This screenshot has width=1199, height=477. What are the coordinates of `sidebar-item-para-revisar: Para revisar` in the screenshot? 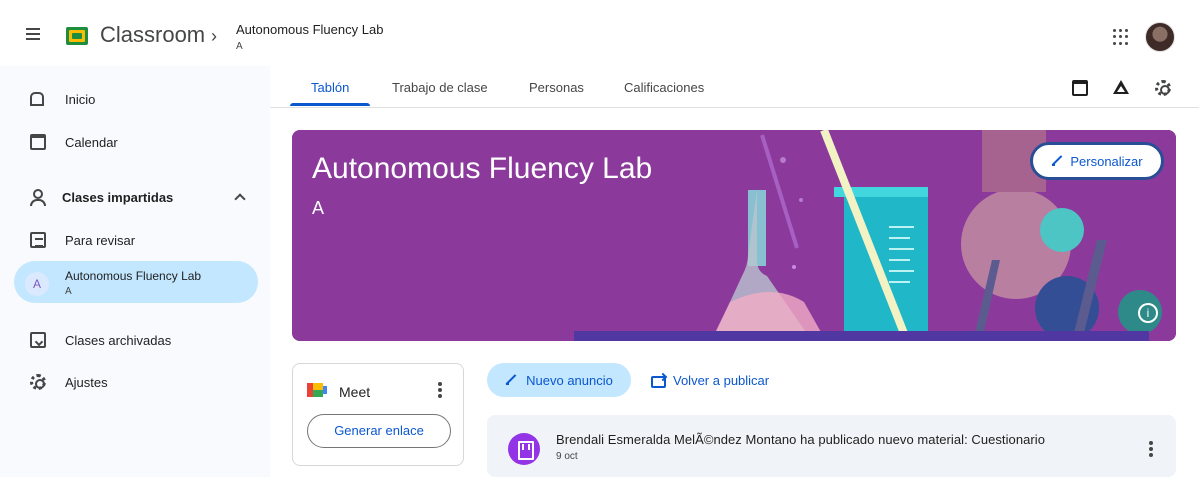 It's located at (130, 240).